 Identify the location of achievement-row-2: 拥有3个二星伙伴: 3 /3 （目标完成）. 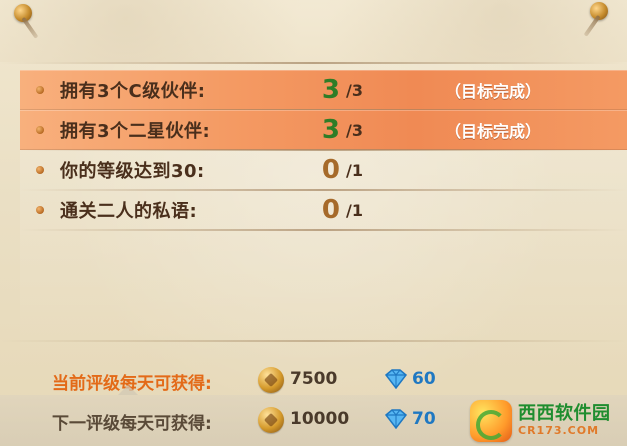
(323, 130).